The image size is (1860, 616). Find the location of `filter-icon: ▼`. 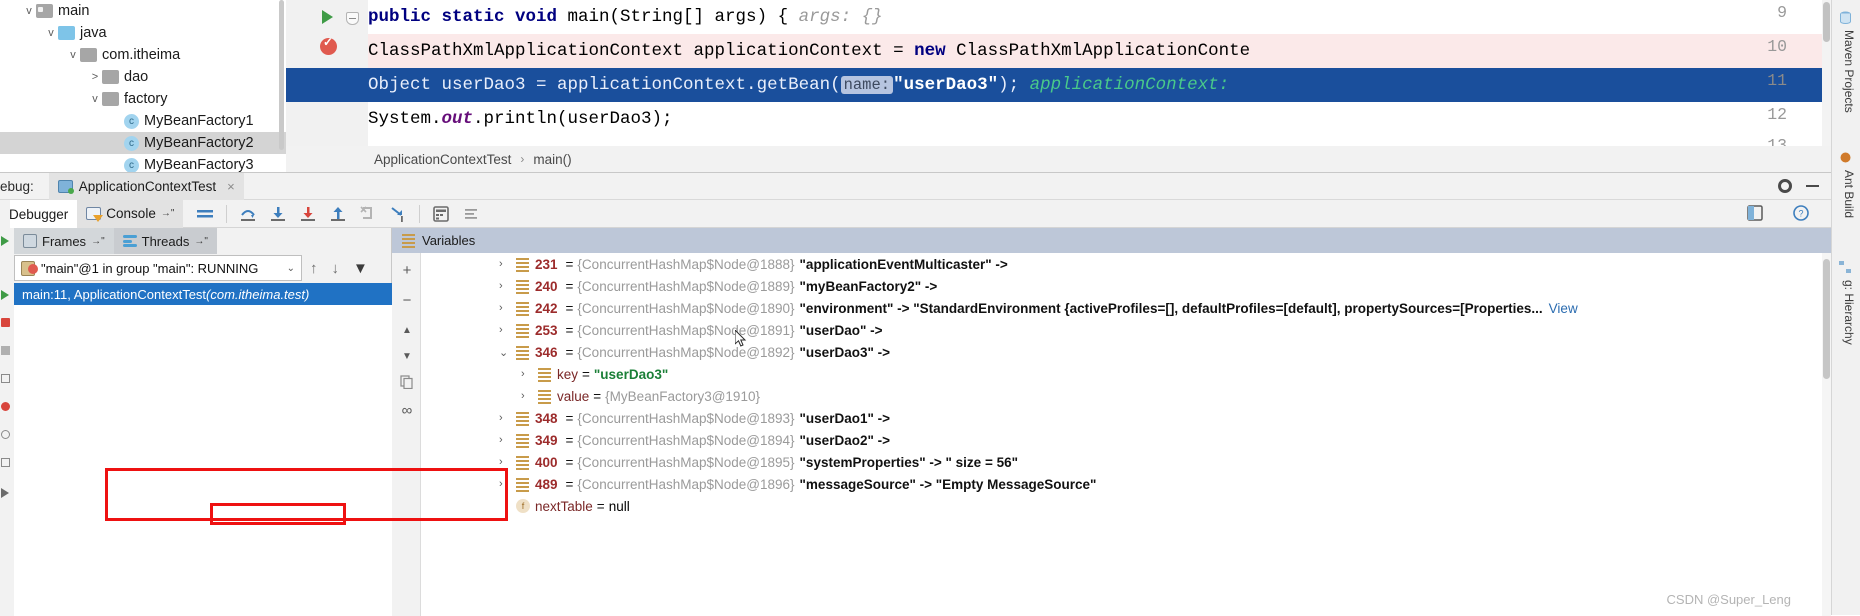

filter-icon: ▼ is located at coordinates (360, 268).